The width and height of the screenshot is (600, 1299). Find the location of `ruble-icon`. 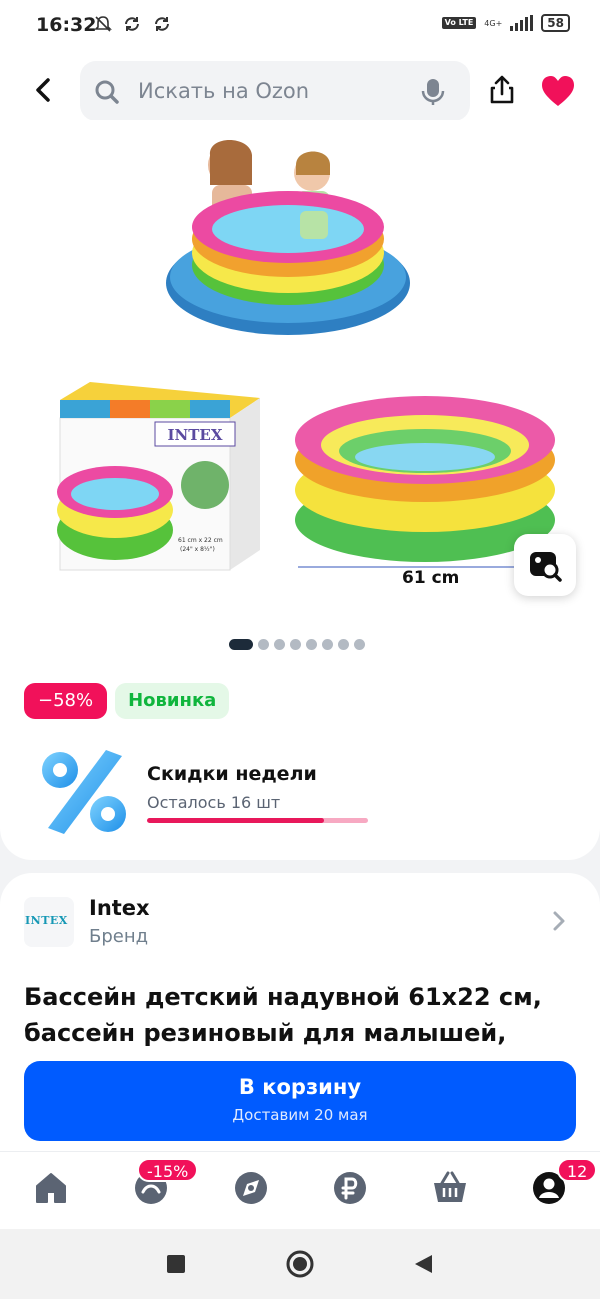

ruble-icon is located at coordinates (350, 1188).